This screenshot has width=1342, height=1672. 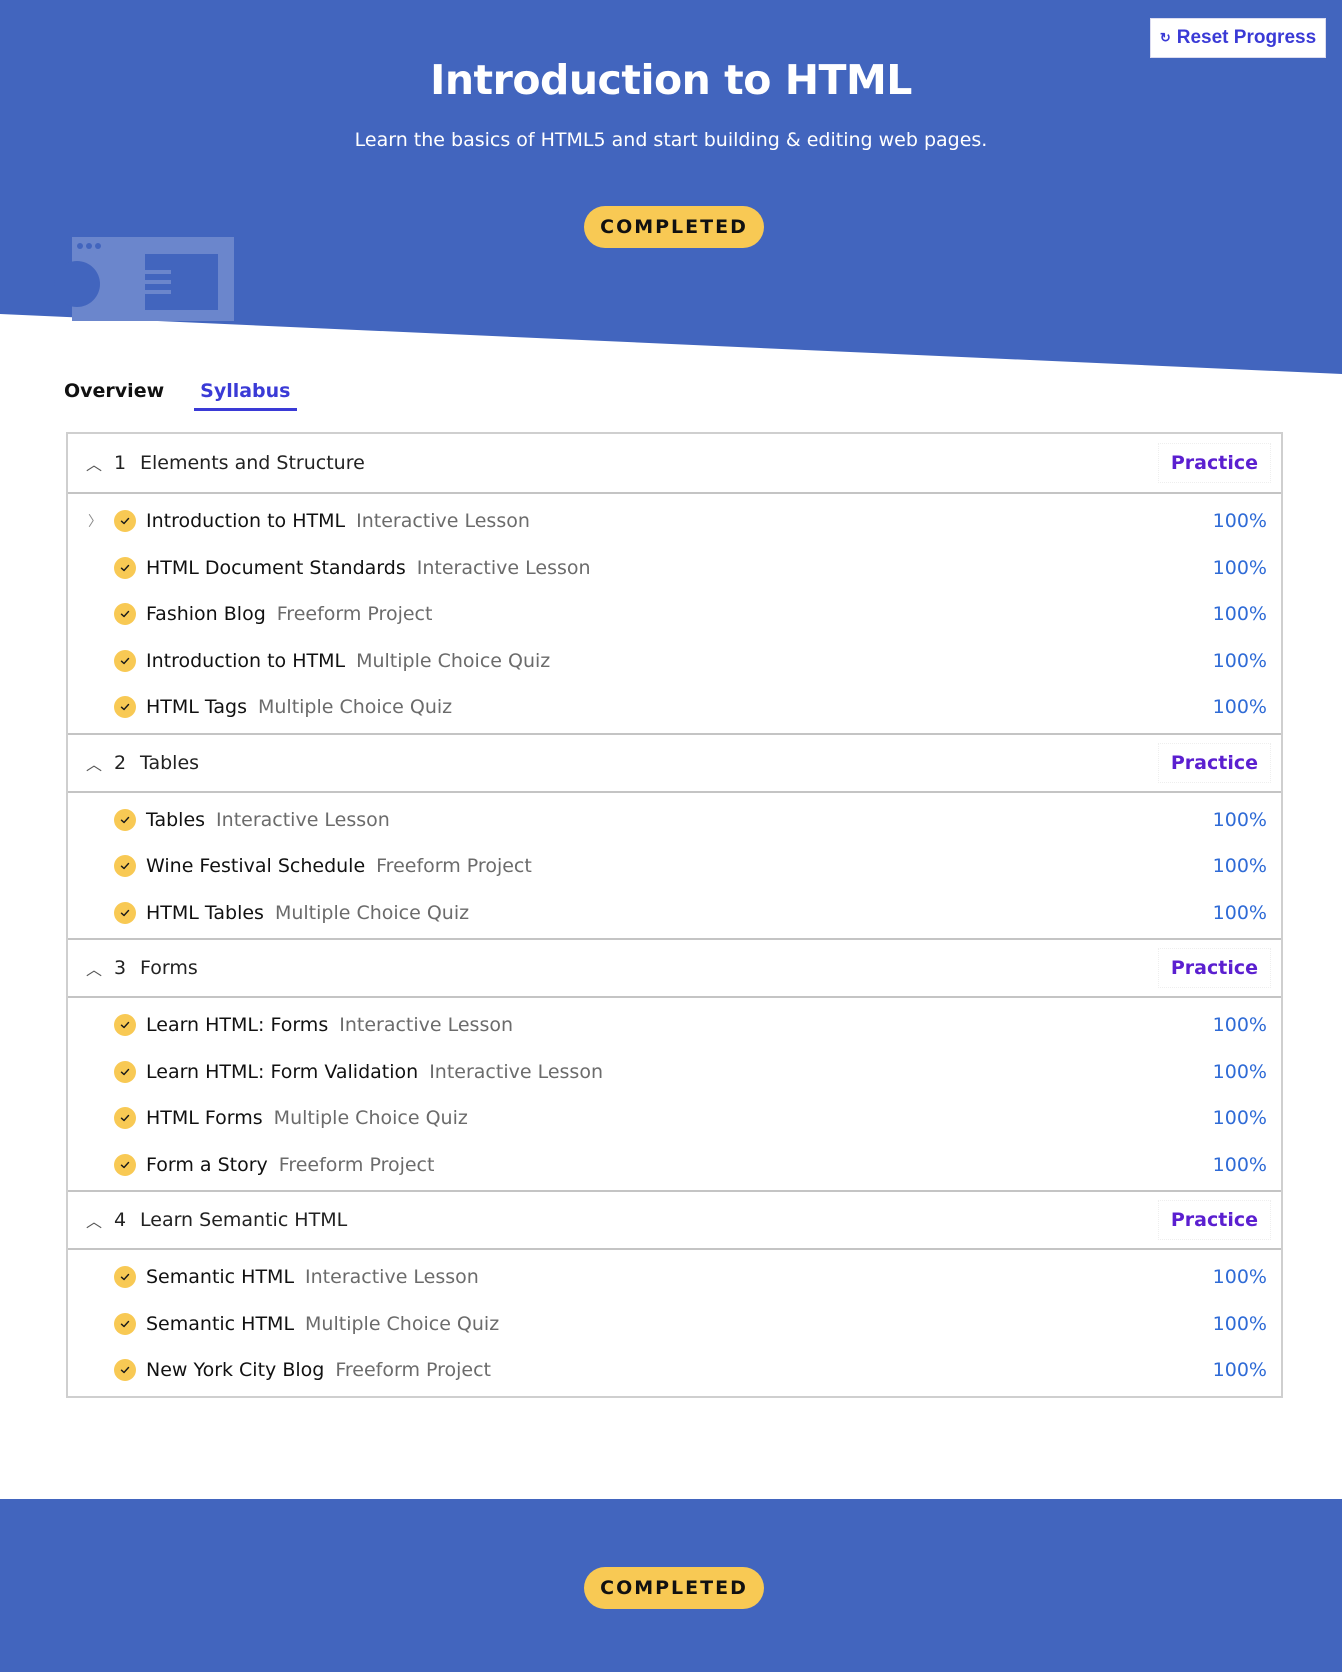 I want to click on item-title: HTML Forms, so click(x=204, y=1118).